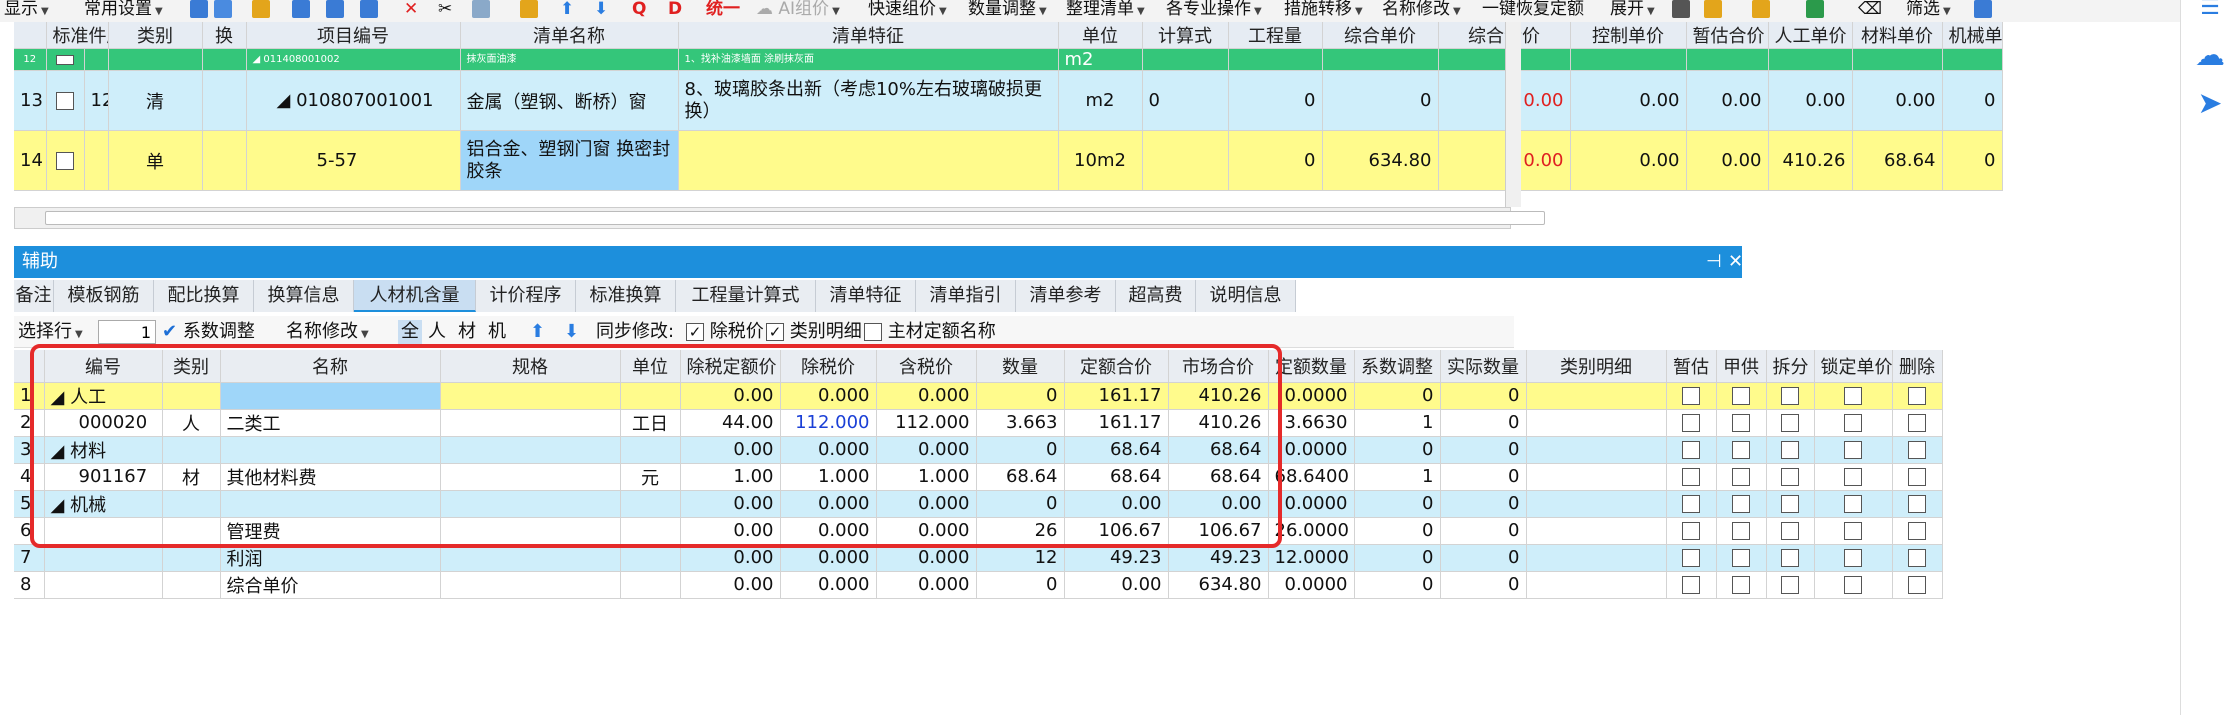 This screenshot has width=2239, height=715. I want to click on col-header-spec: 规格, so click(530, 366).